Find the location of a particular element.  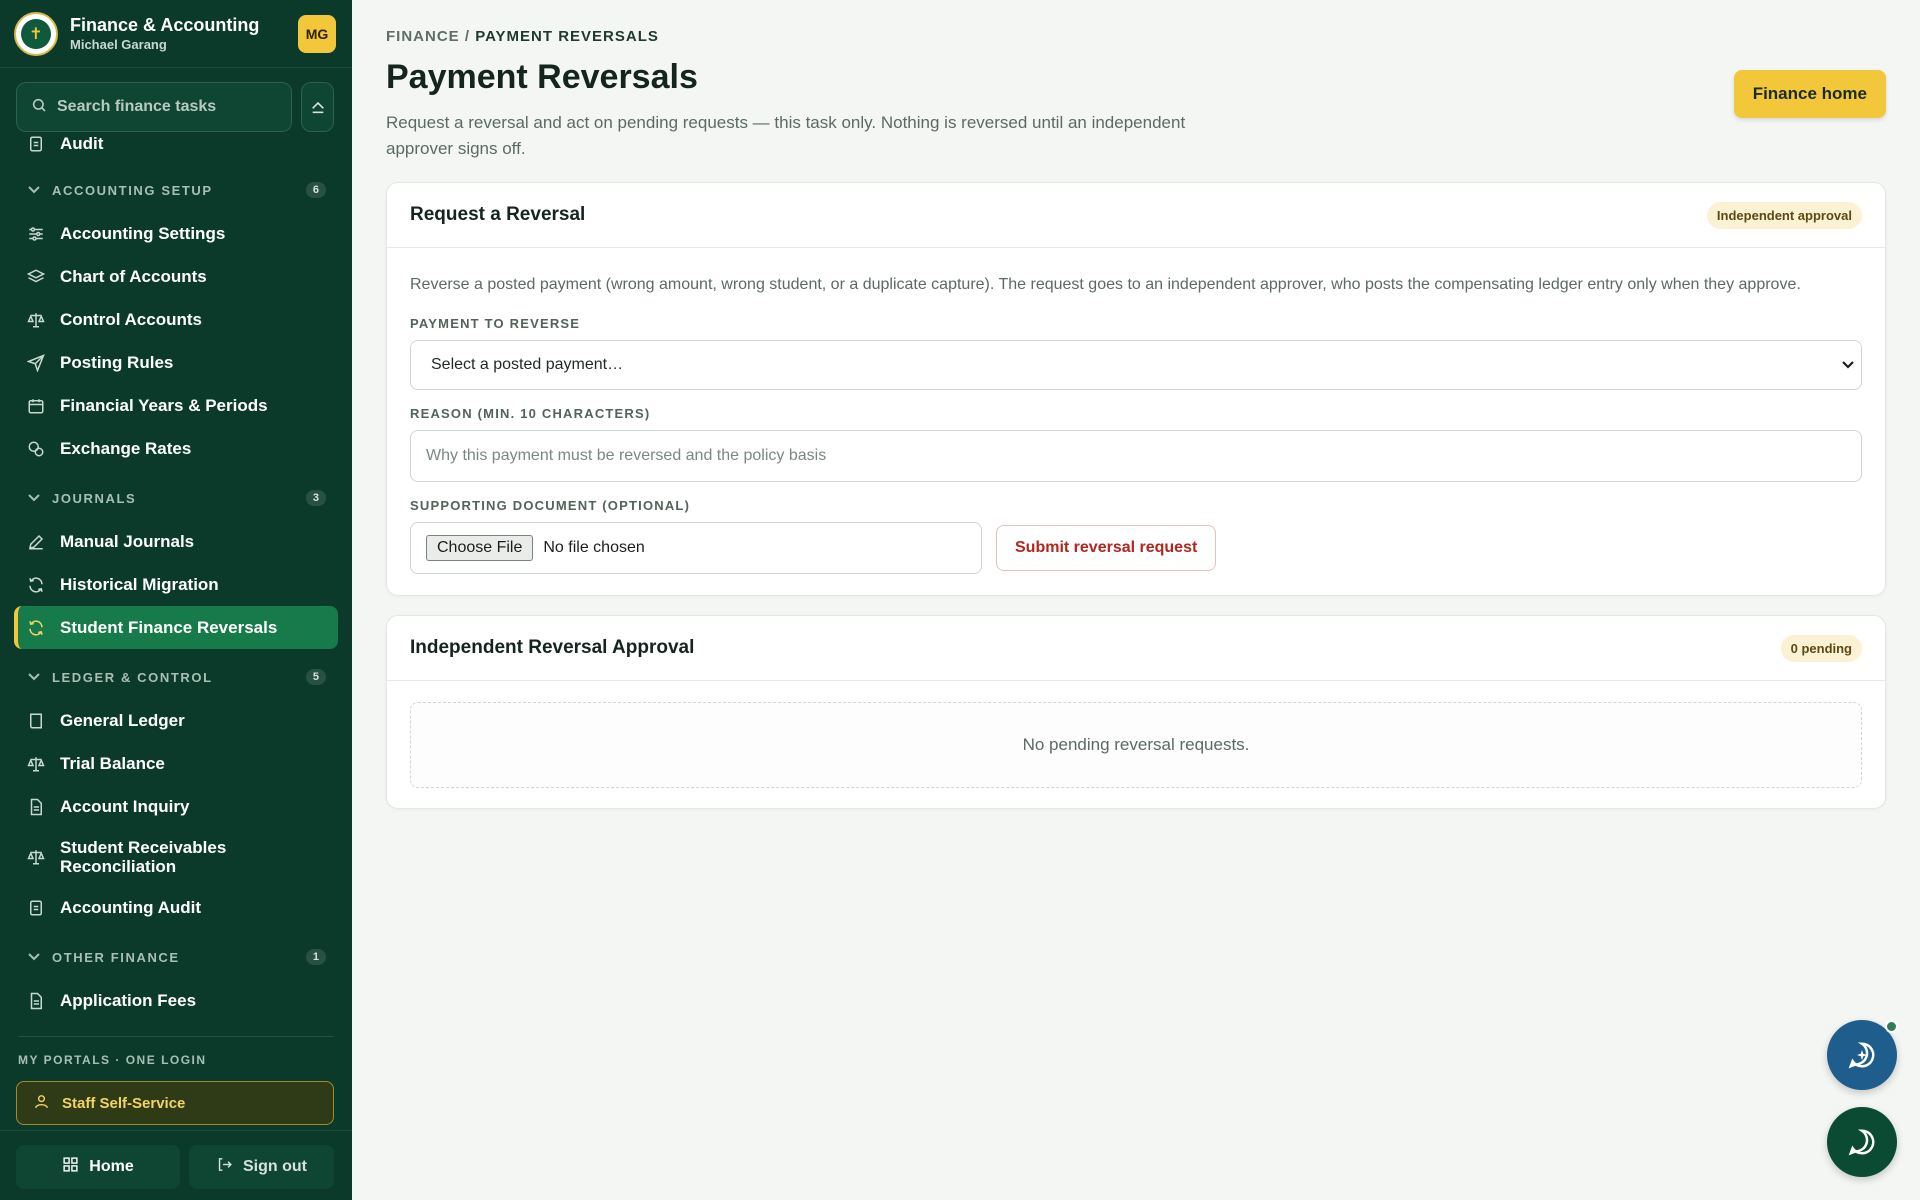

reason-label: REASON (MIN. 10 CHARACTERS) is located at coordinates (530, 413).